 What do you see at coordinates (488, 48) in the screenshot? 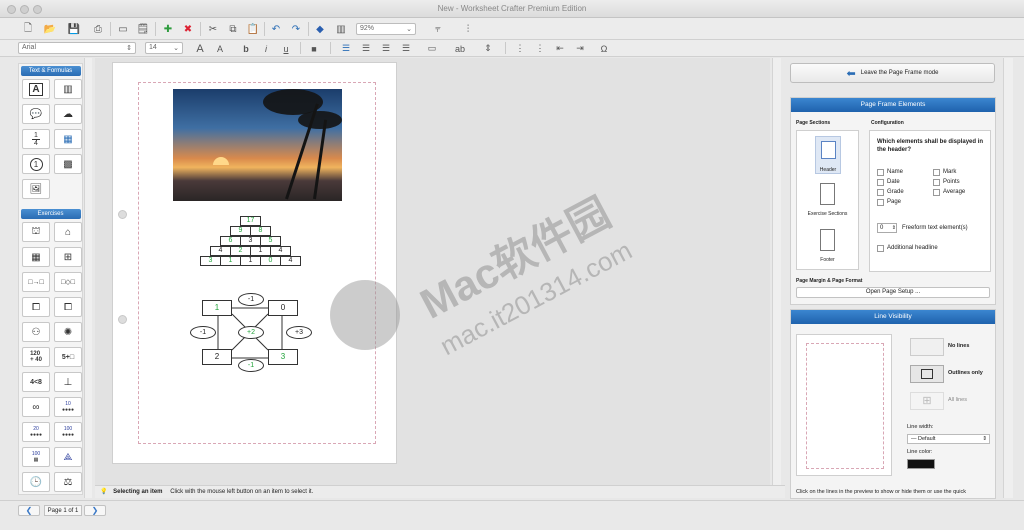
I see `line-spacing-icon: ⇕` at bounding box center [488, 48].